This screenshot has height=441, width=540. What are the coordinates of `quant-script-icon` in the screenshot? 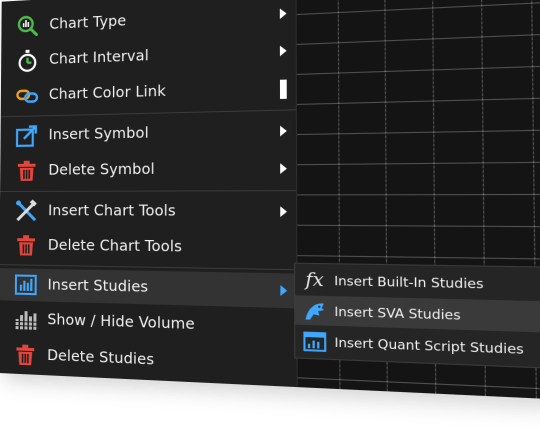 It's located at (314, 341).